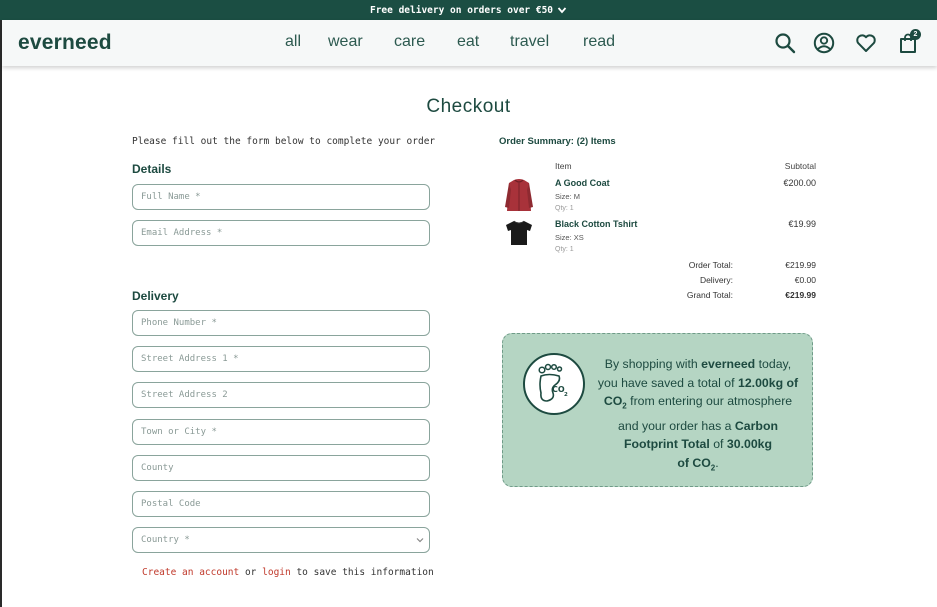 Image resolution: width=937 pixels, height=607 pixels. Describe the element at coordinates (760, 382) in the screenshot. I see `carbon-saved-amount: 12.00kg` at that location.